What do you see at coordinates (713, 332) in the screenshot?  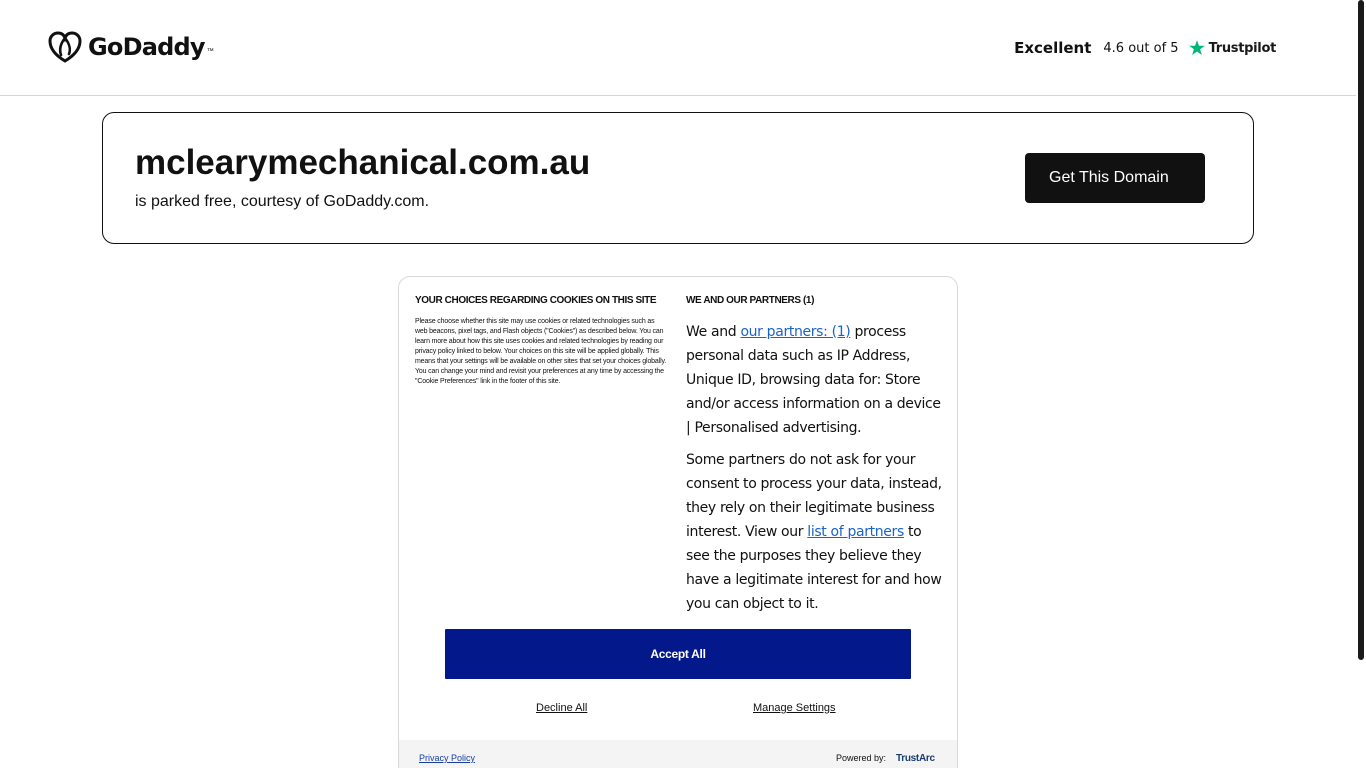 I see `partners-text-1: We and` at bounding box center [713, 332].